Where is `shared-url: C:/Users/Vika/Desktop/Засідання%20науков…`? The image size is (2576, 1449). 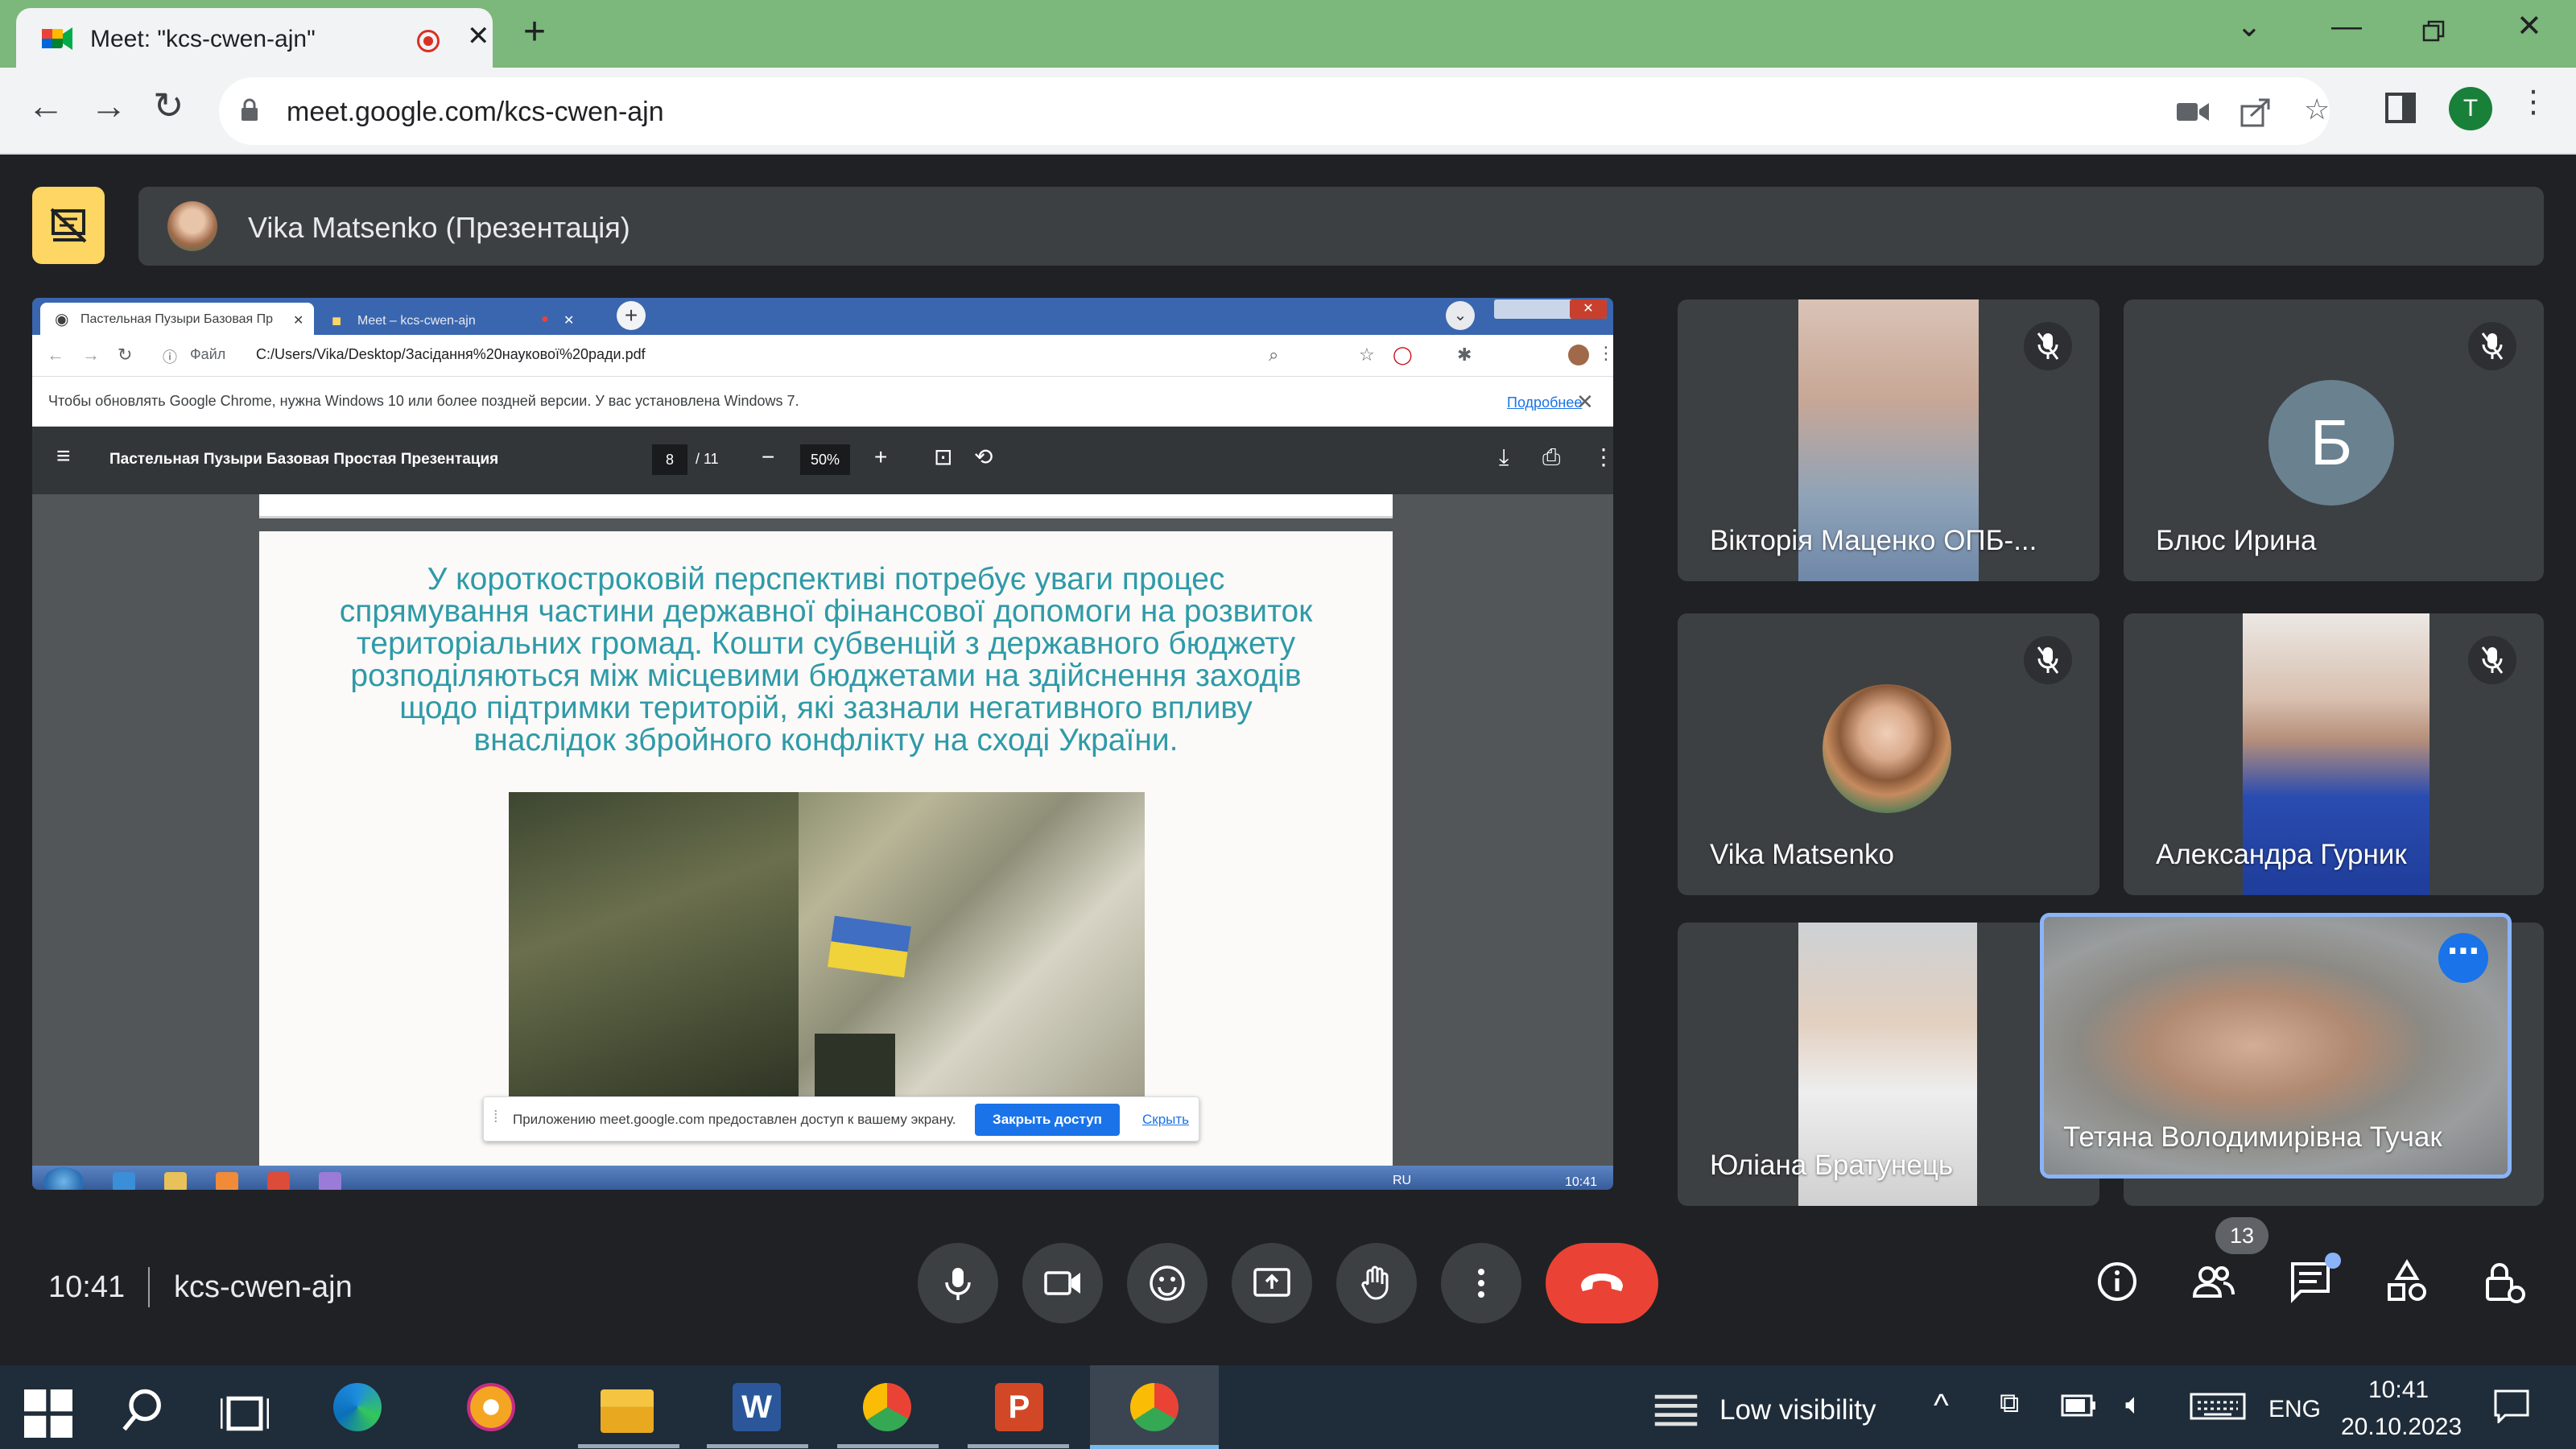
shared-url: C:/Users/Vika/Desktop/Засідання%20науков… is located at coordinates (451, 354).